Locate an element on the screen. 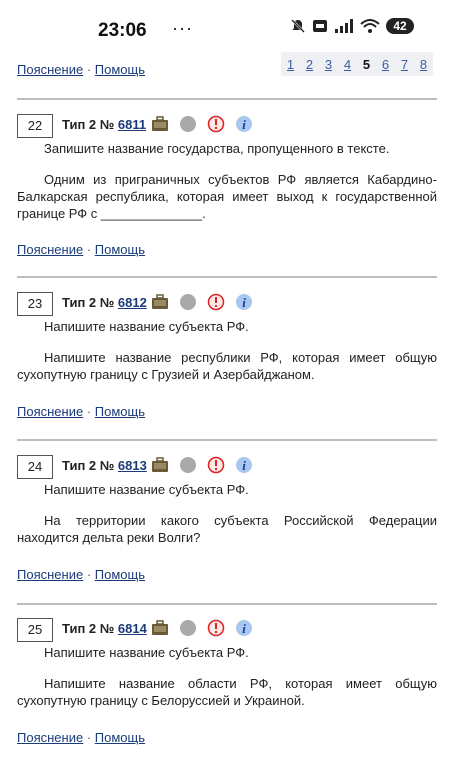  top-links: Пояснение · Помощь is located at coordinates (81, 69).